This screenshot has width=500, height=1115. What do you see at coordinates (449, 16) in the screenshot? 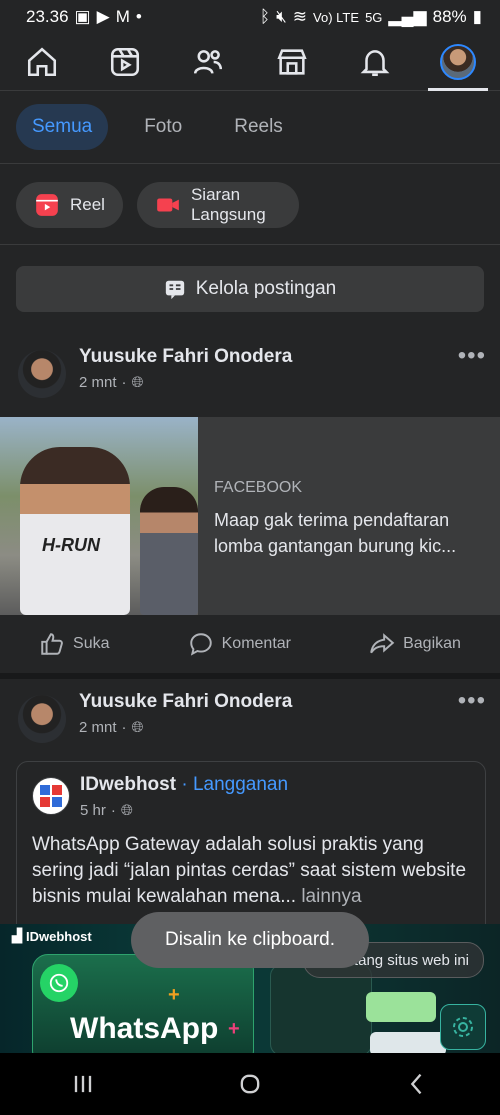
I see `battery-level: 88%` at bounding box center [449, 16].